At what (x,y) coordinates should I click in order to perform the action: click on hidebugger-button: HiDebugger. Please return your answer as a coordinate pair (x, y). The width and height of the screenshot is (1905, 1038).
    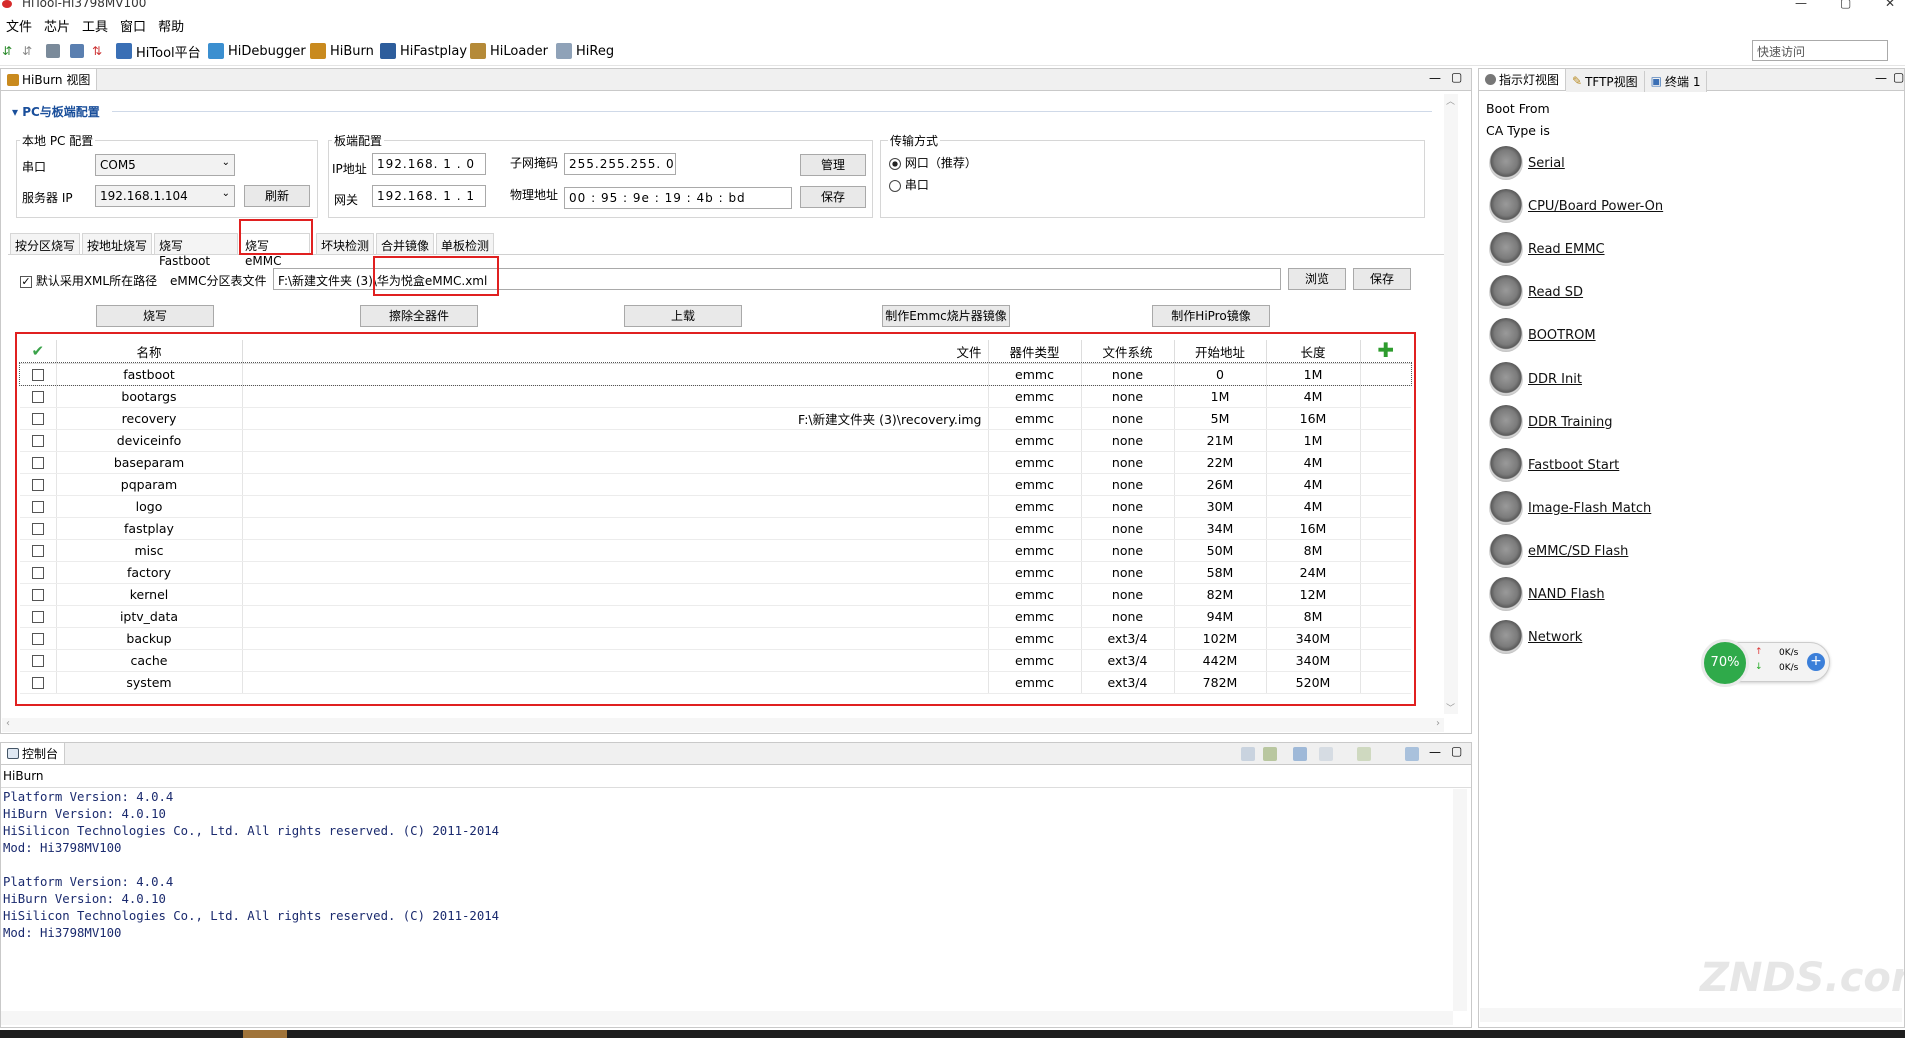
    Looking at the image, I should click on (257, 51).